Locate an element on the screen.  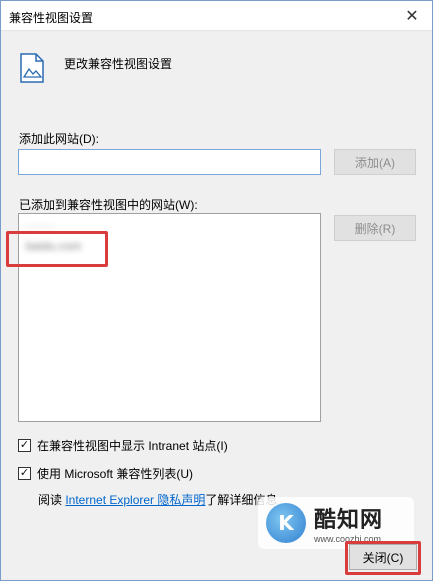
document-image-icon is located at coordinates (32, 68).